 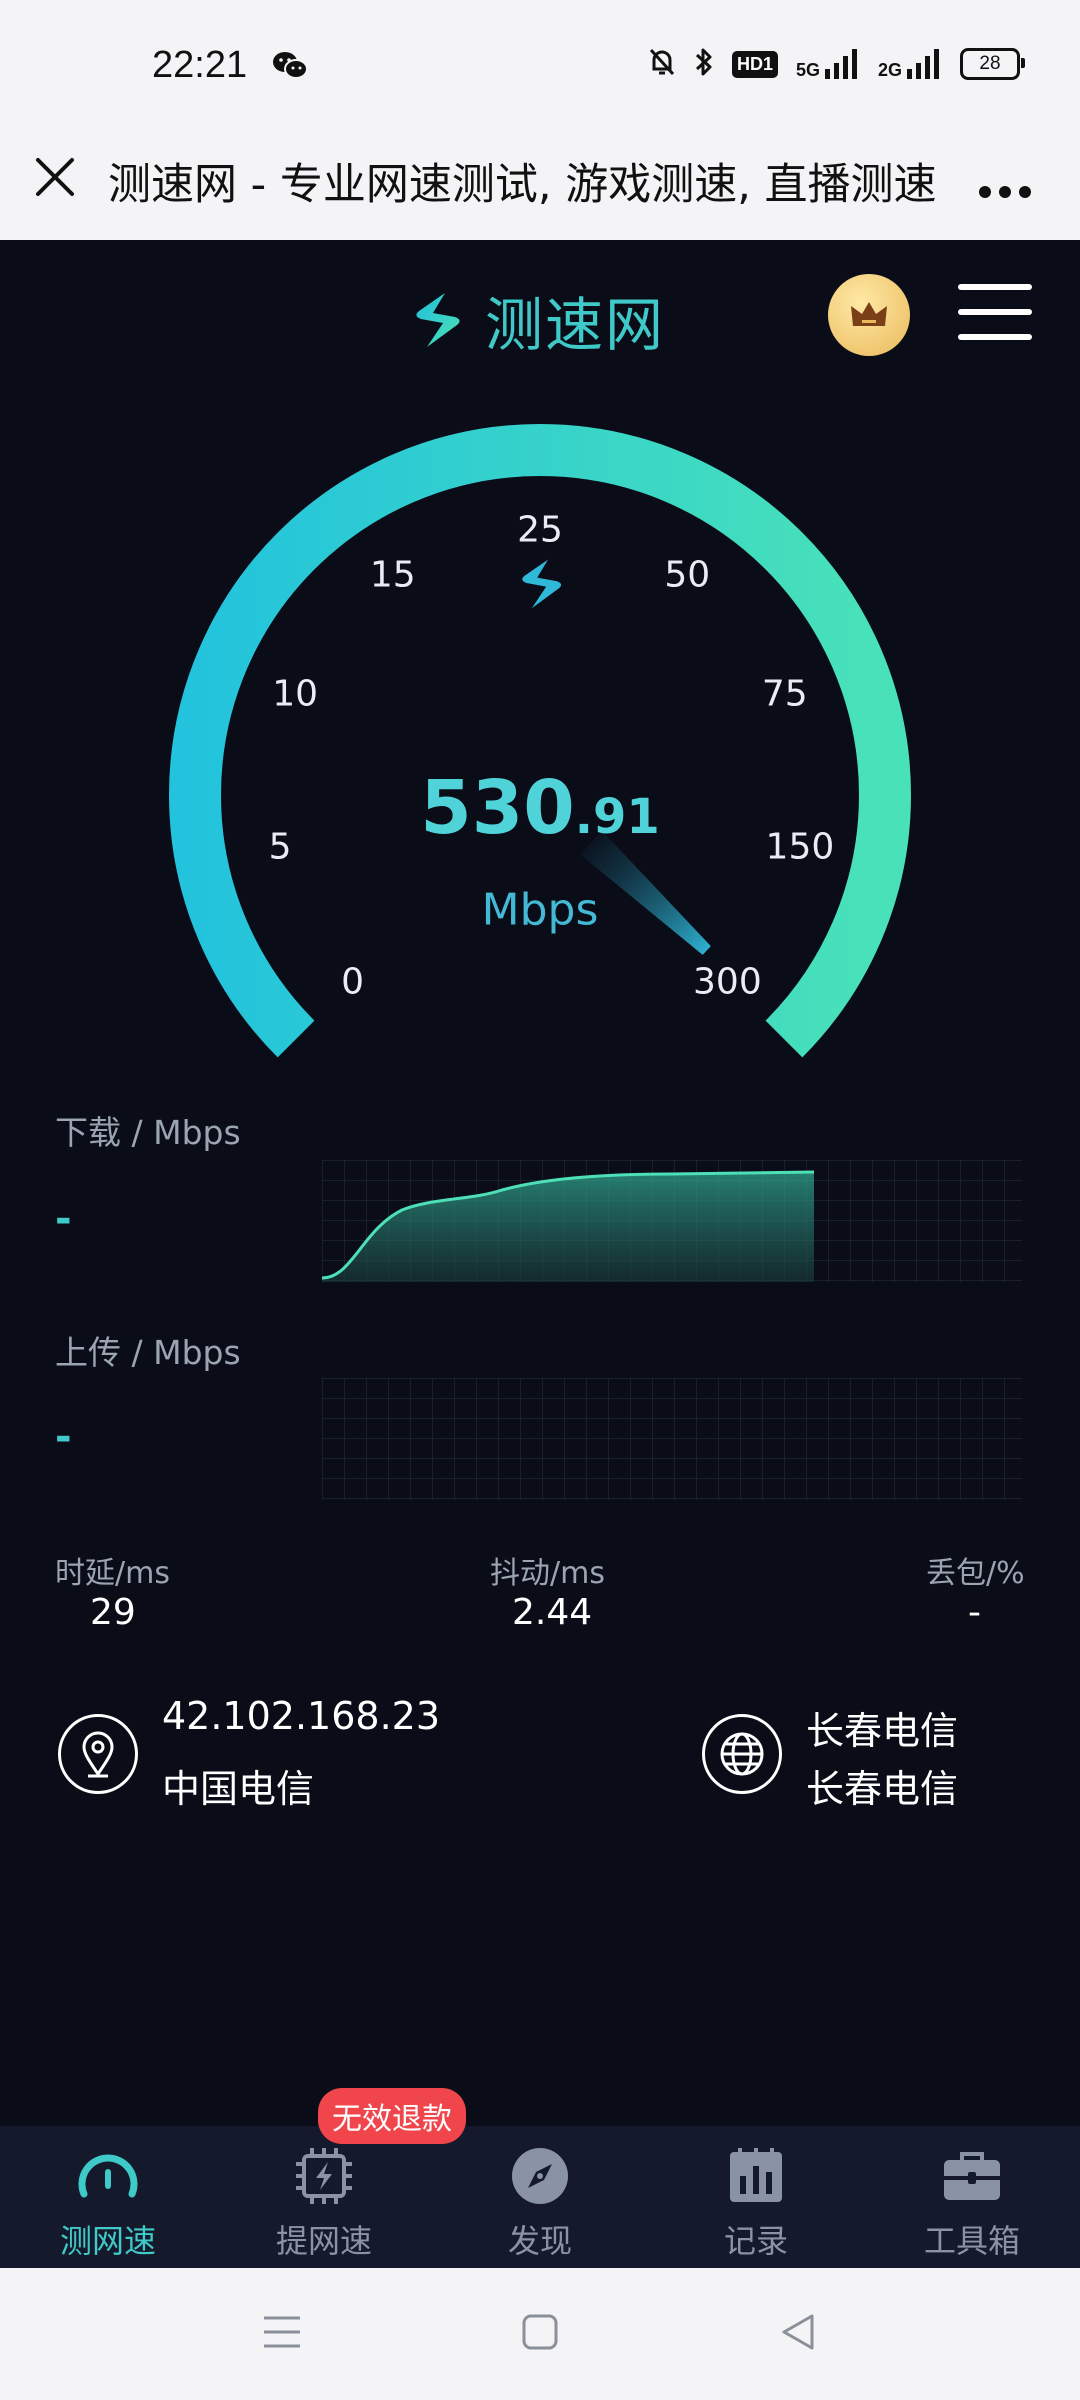 What do you see at coordinates (727, 982) in the screenshot?
I see `gauge-tick-label: 300` at bounding box center [727, 982].